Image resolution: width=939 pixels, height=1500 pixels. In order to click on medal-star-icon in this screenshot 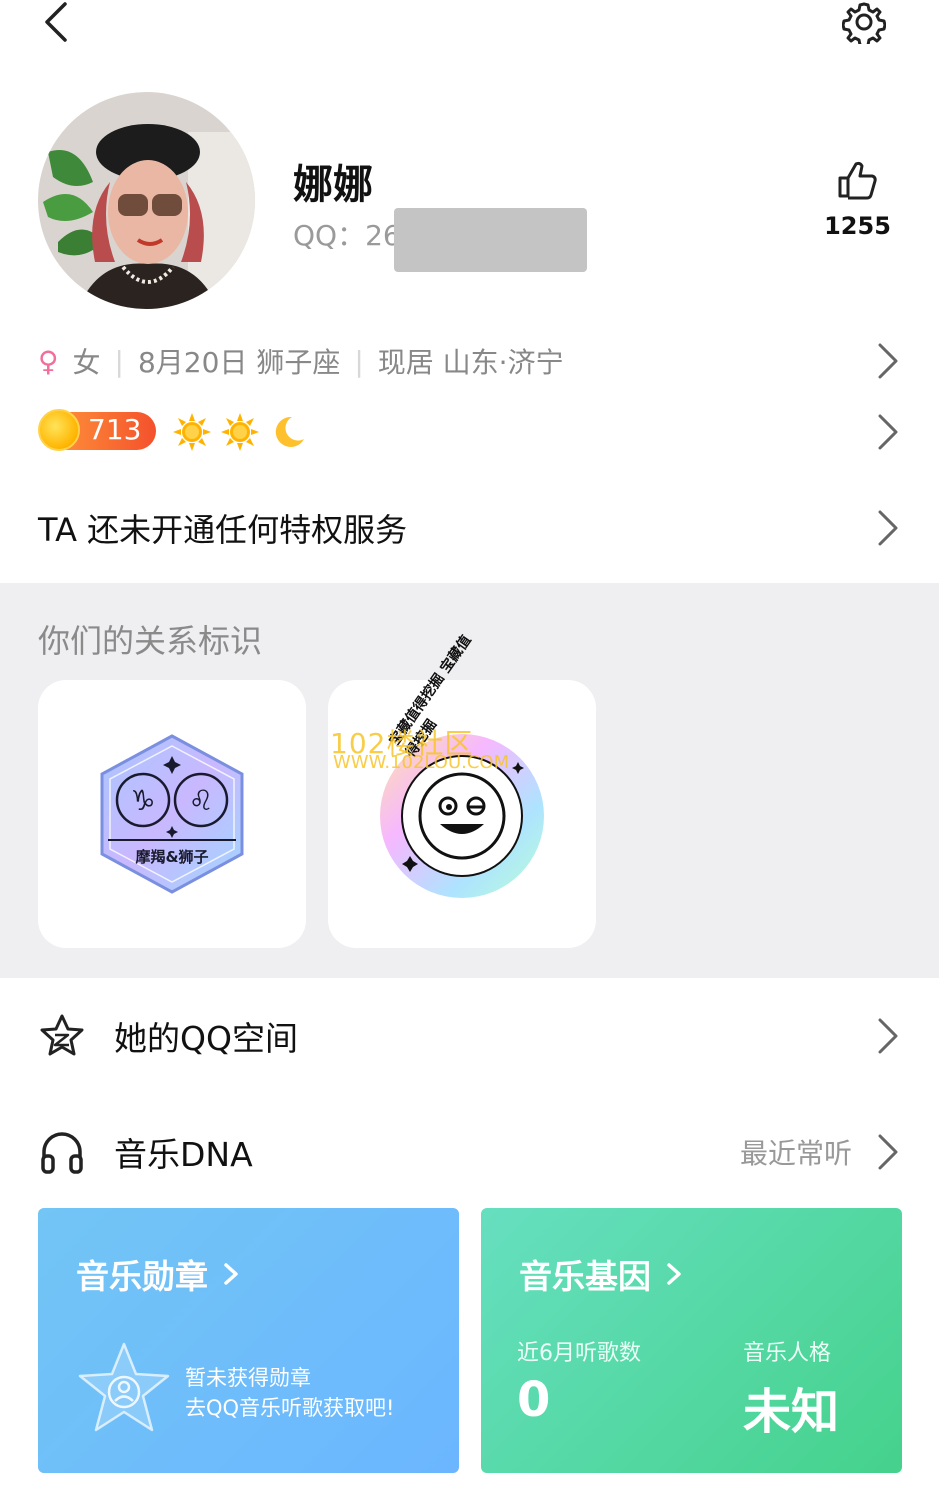, I will do `click(124, 1387)`.